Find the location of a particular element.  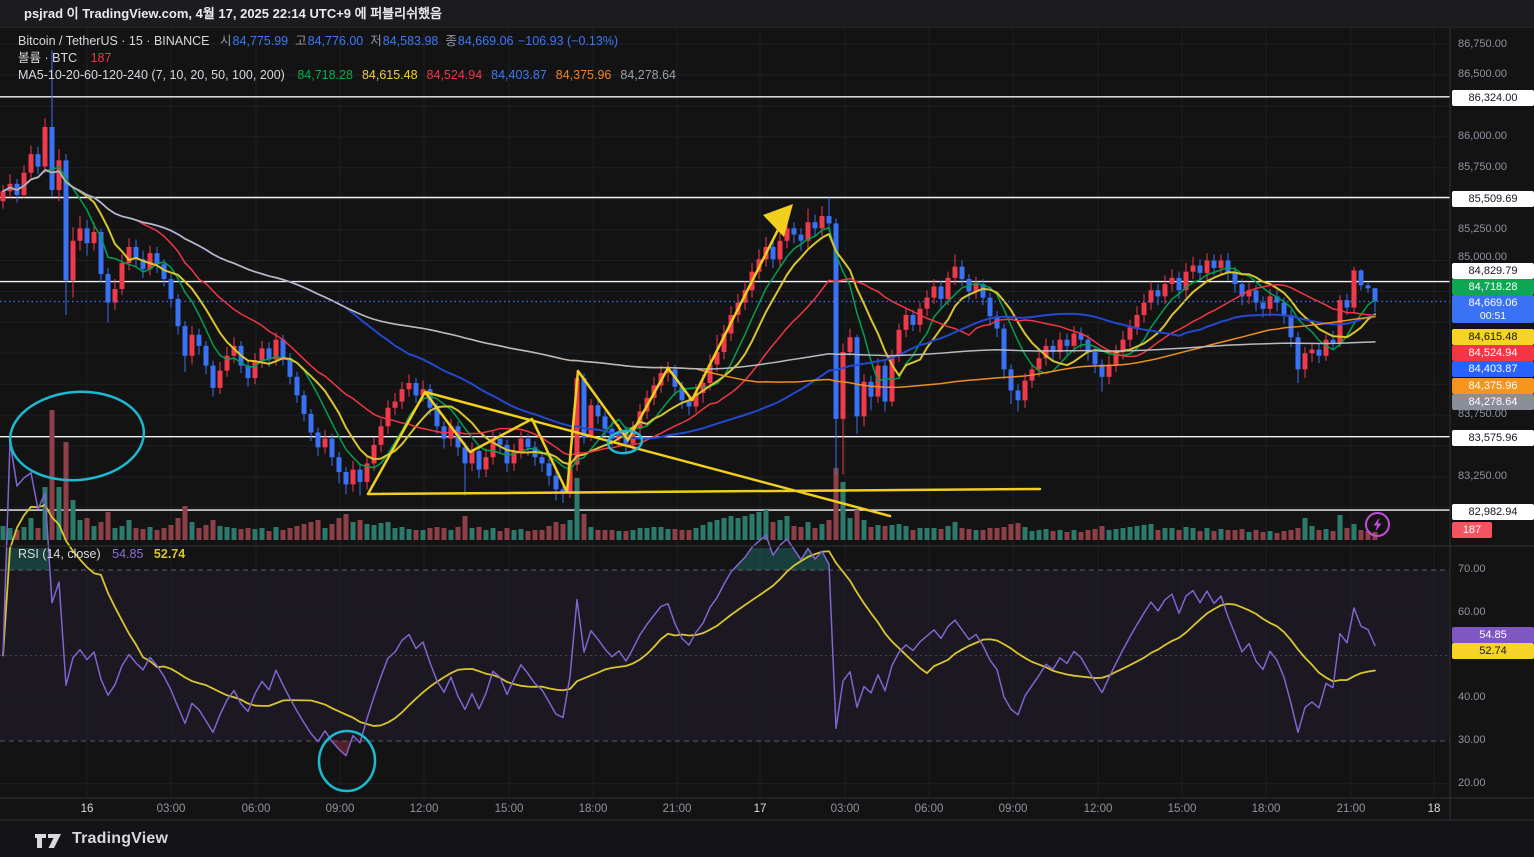

price-badge: 86,324.00 is located at coordinates (1493, 98).